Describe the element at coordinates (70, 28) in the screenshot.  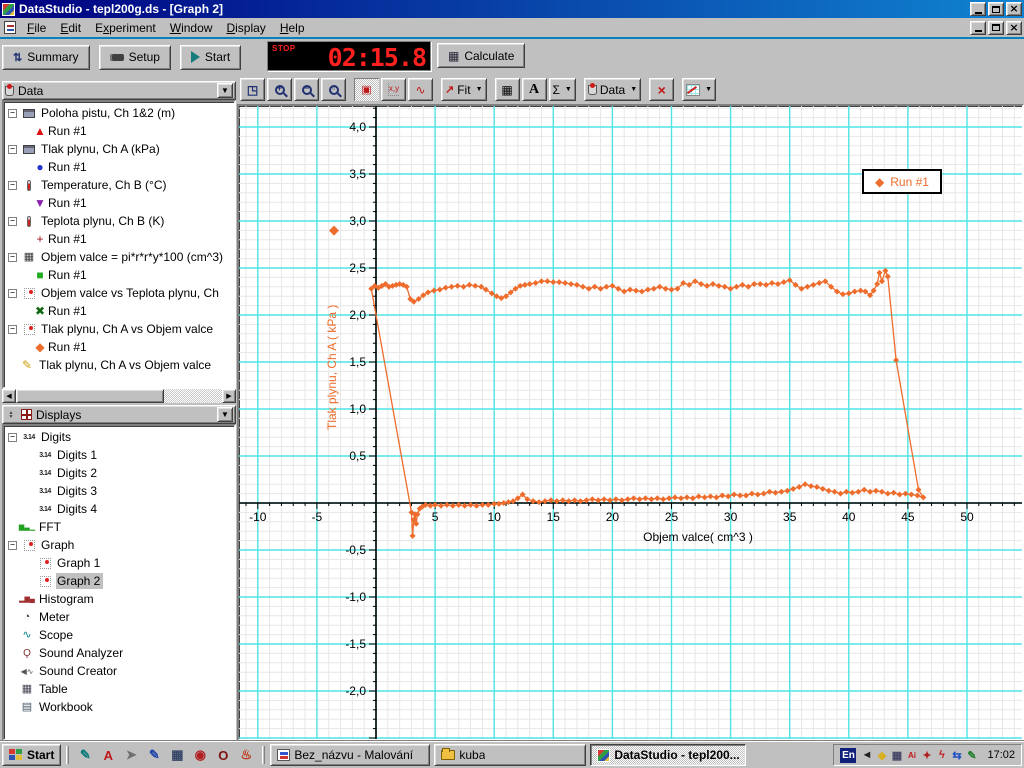
I see `menu-item-edit: Edit` at that location.